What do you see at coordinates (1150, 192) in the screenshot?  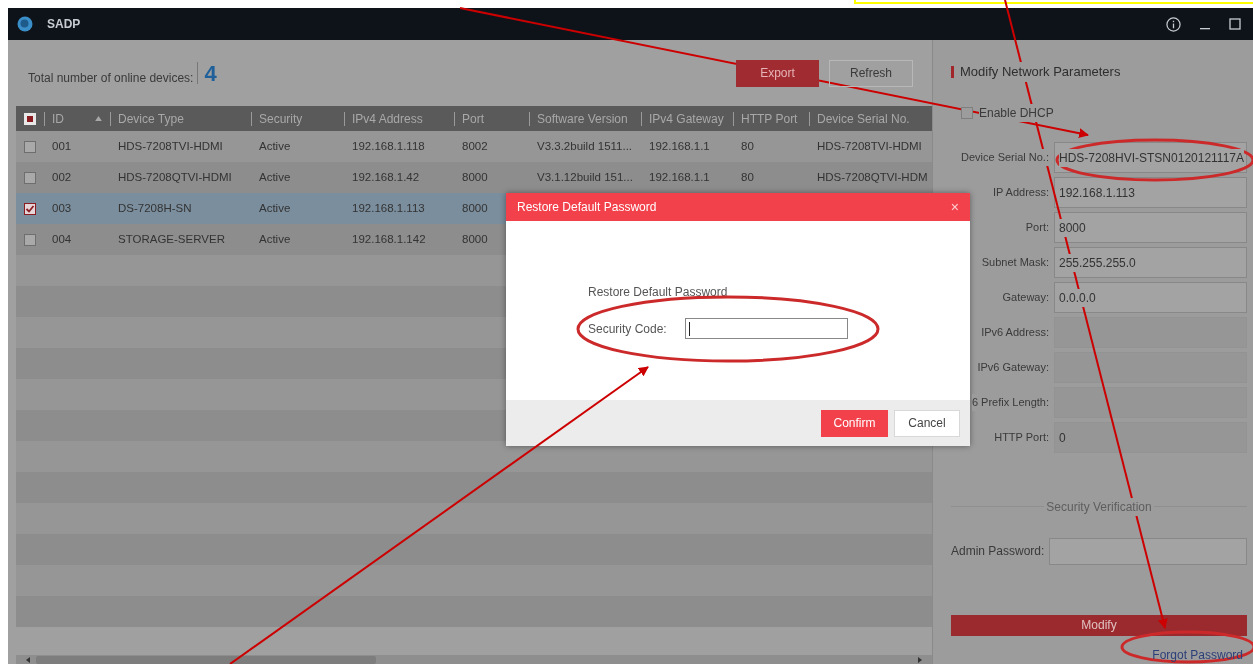 I see `input-field: 192.168.1.113` at bounding box center [1150, 192].